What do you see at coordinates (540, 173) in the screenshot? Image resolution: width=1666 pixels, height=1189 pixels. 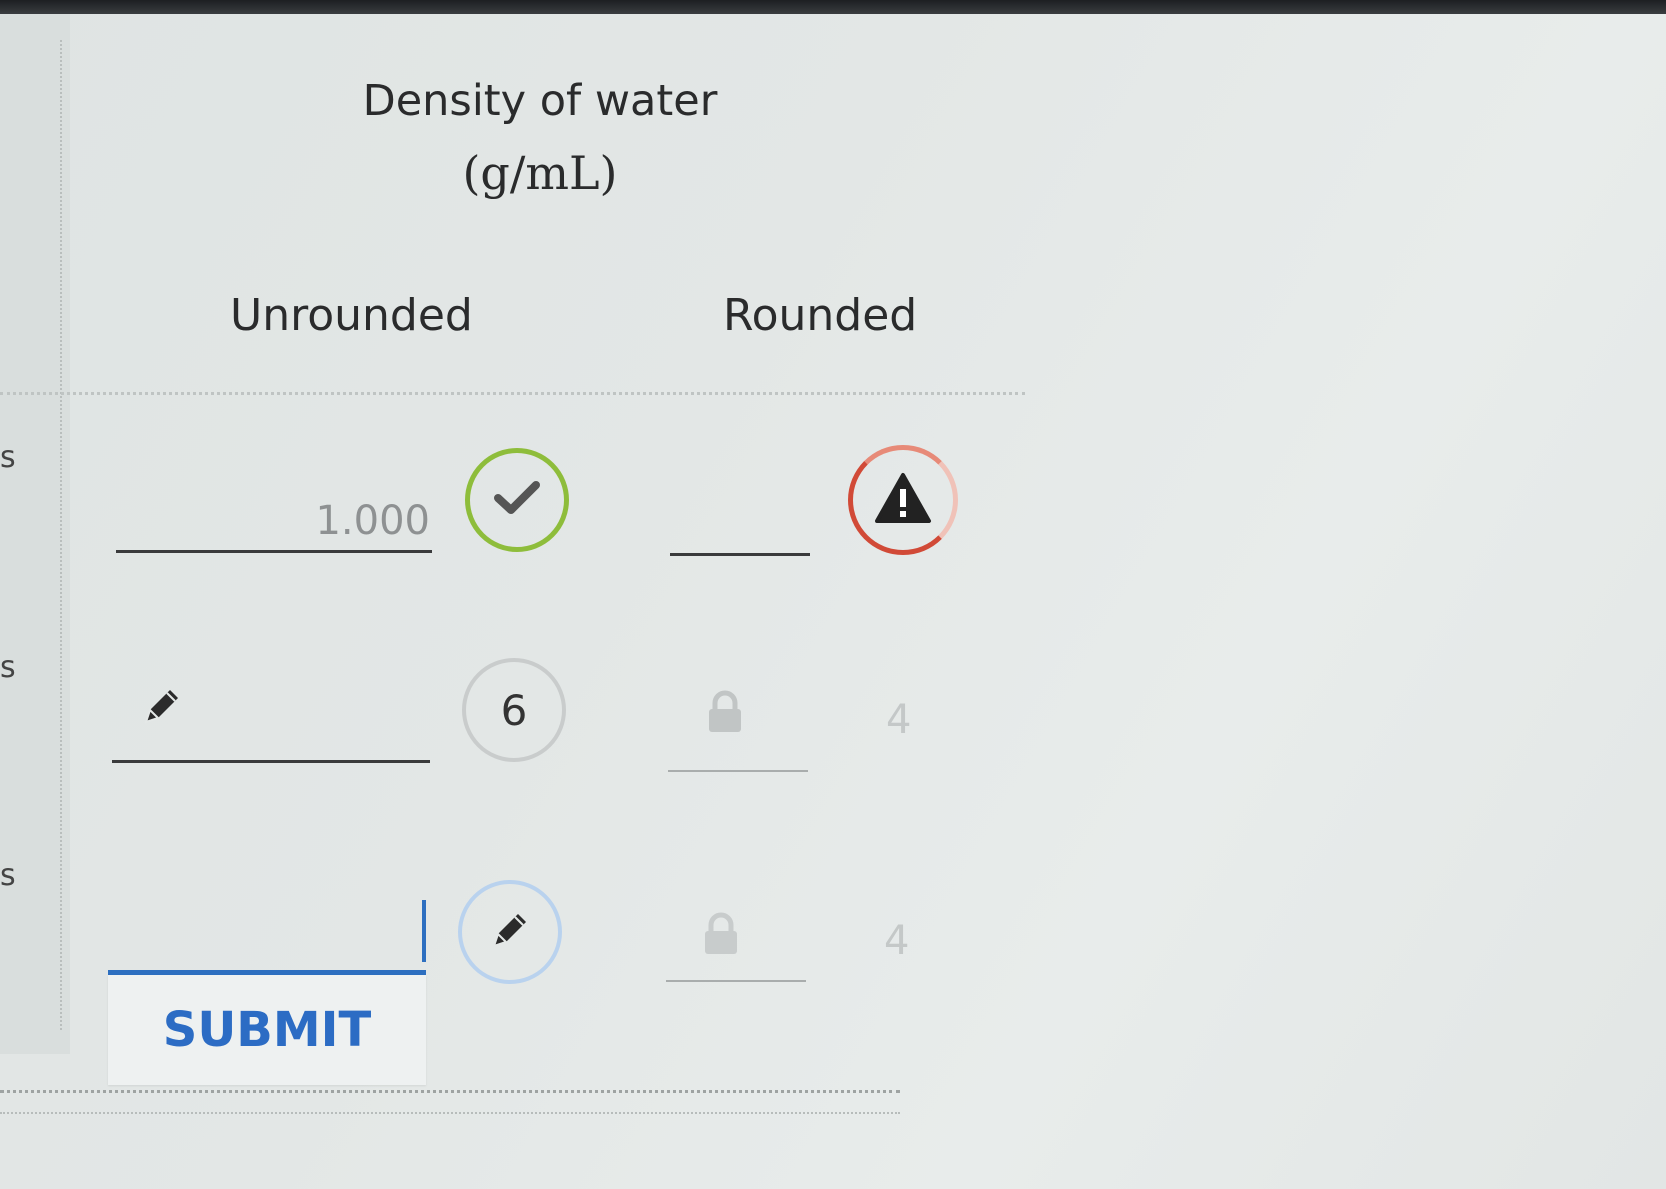 I see `table-unit: (g/mL)` at bounding box center [540, 173].